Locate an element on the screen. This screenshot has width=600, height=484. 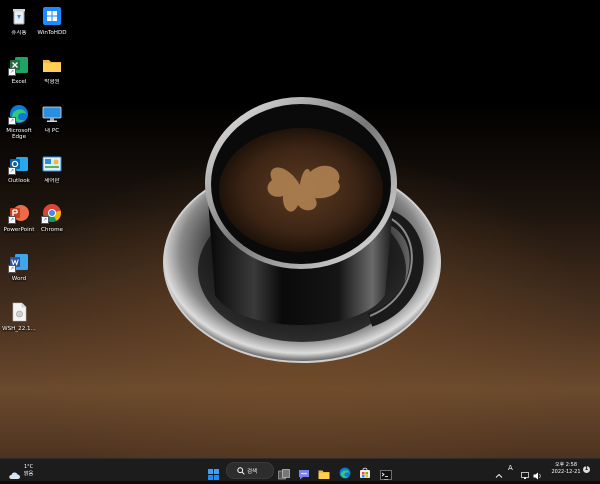
desktop-icon-chrome: ↗ Chrome is located at coordinates (52, 222).